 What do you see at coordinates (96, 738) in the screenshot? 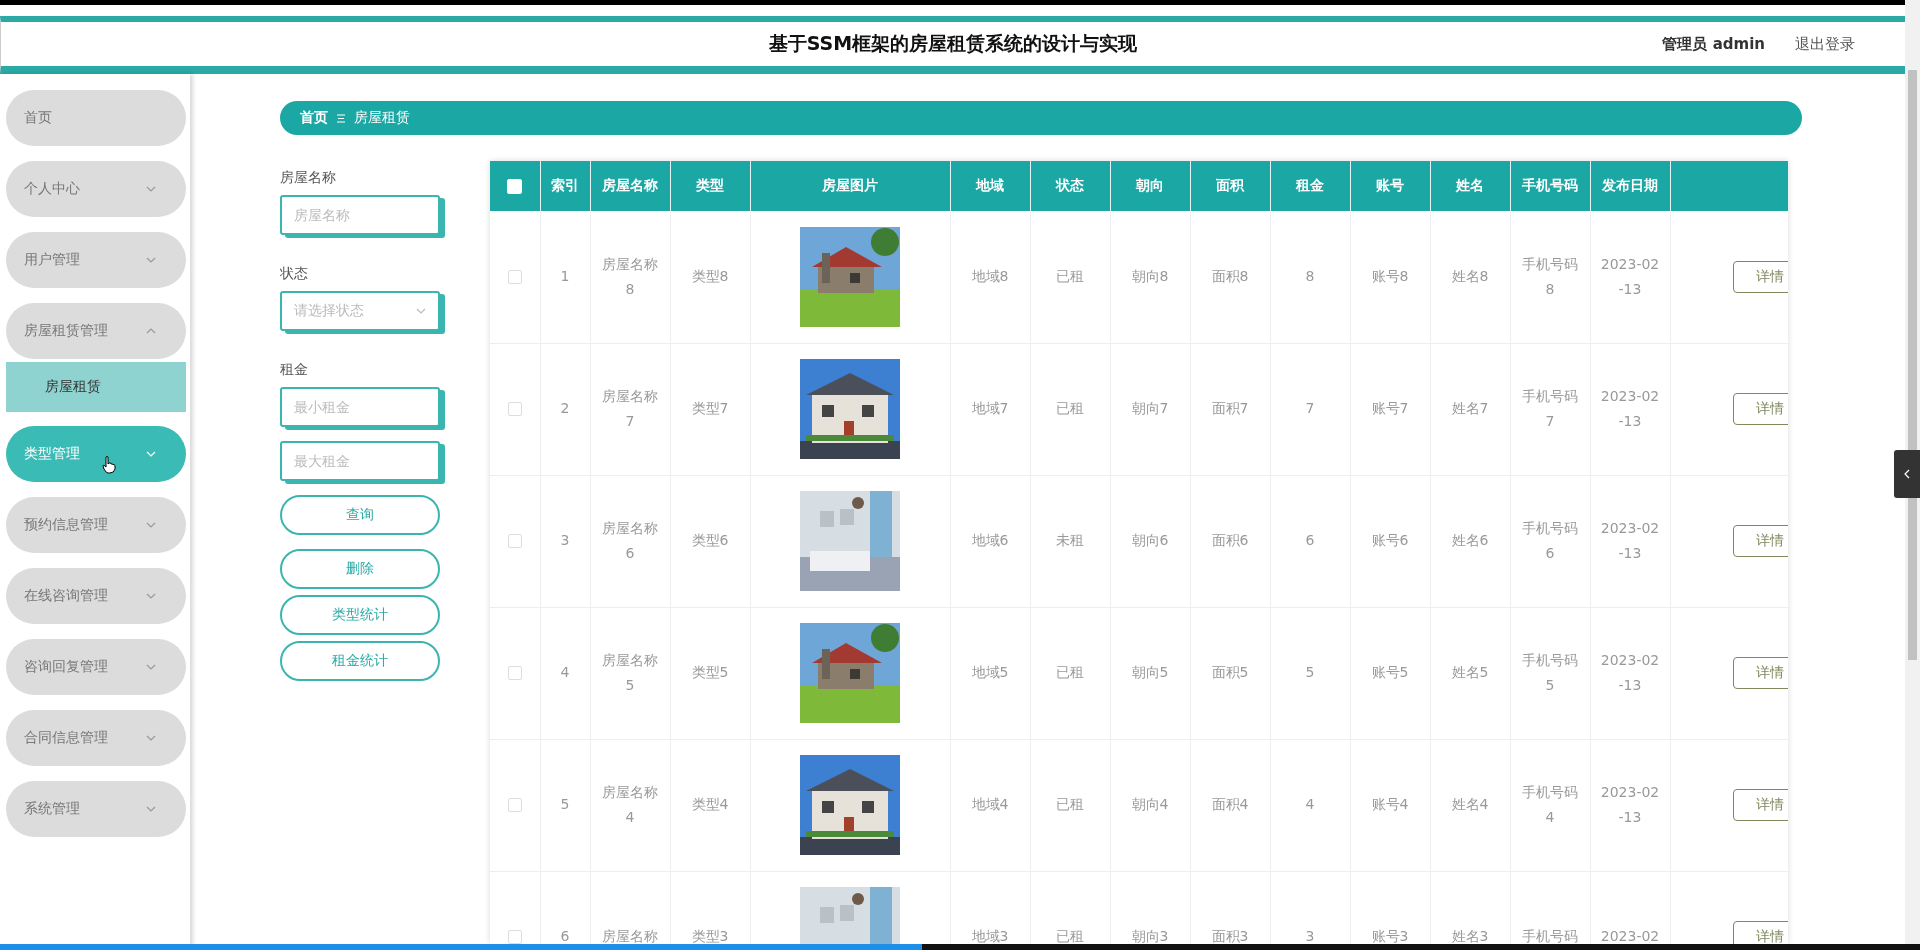
I see `menu-item: 合同信息管理` at bounding box center [96, 738].